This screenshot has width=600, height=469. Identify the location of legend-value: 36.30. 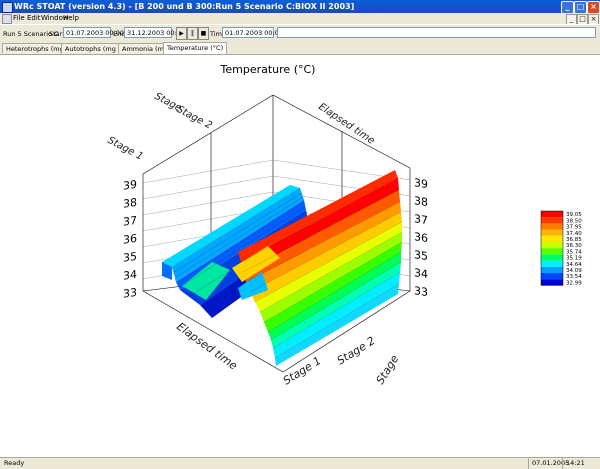
(574, 246).